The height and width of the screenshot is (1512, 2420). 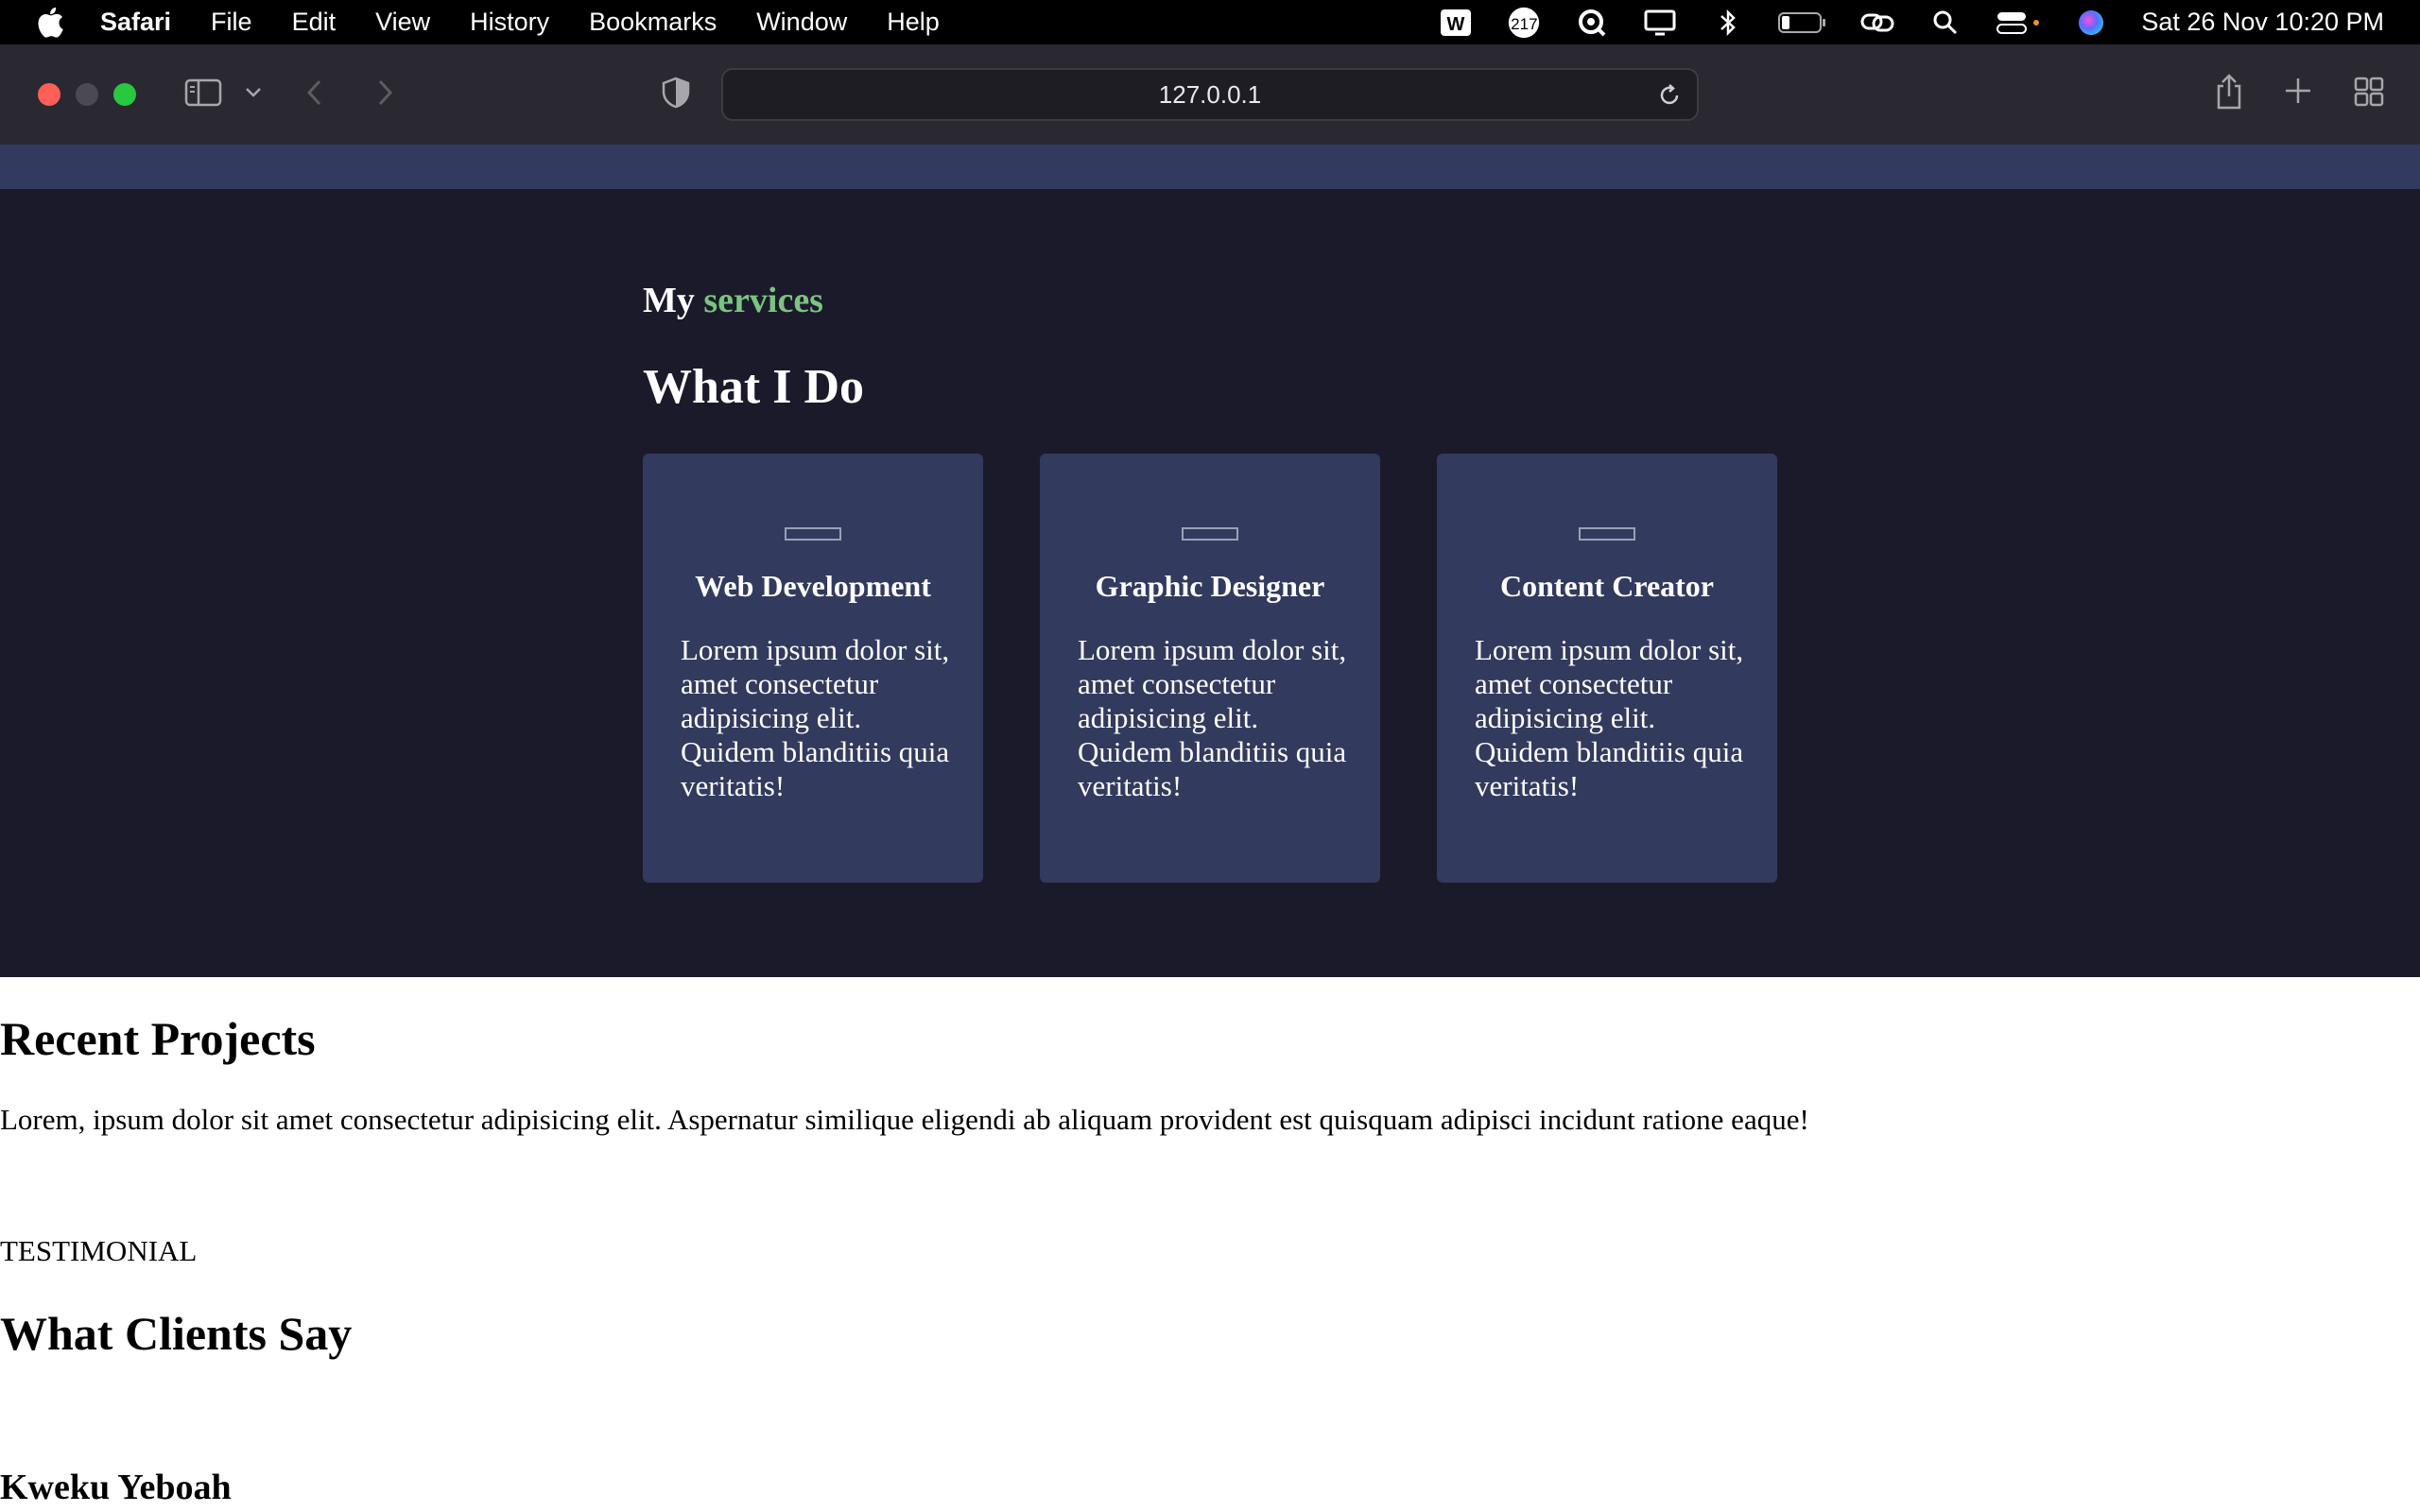 What do you see at coordinates (177, 1333) in the screenshot?
I see `testimonial-heading: What Clients Say` at bounding box center [177, 1333].